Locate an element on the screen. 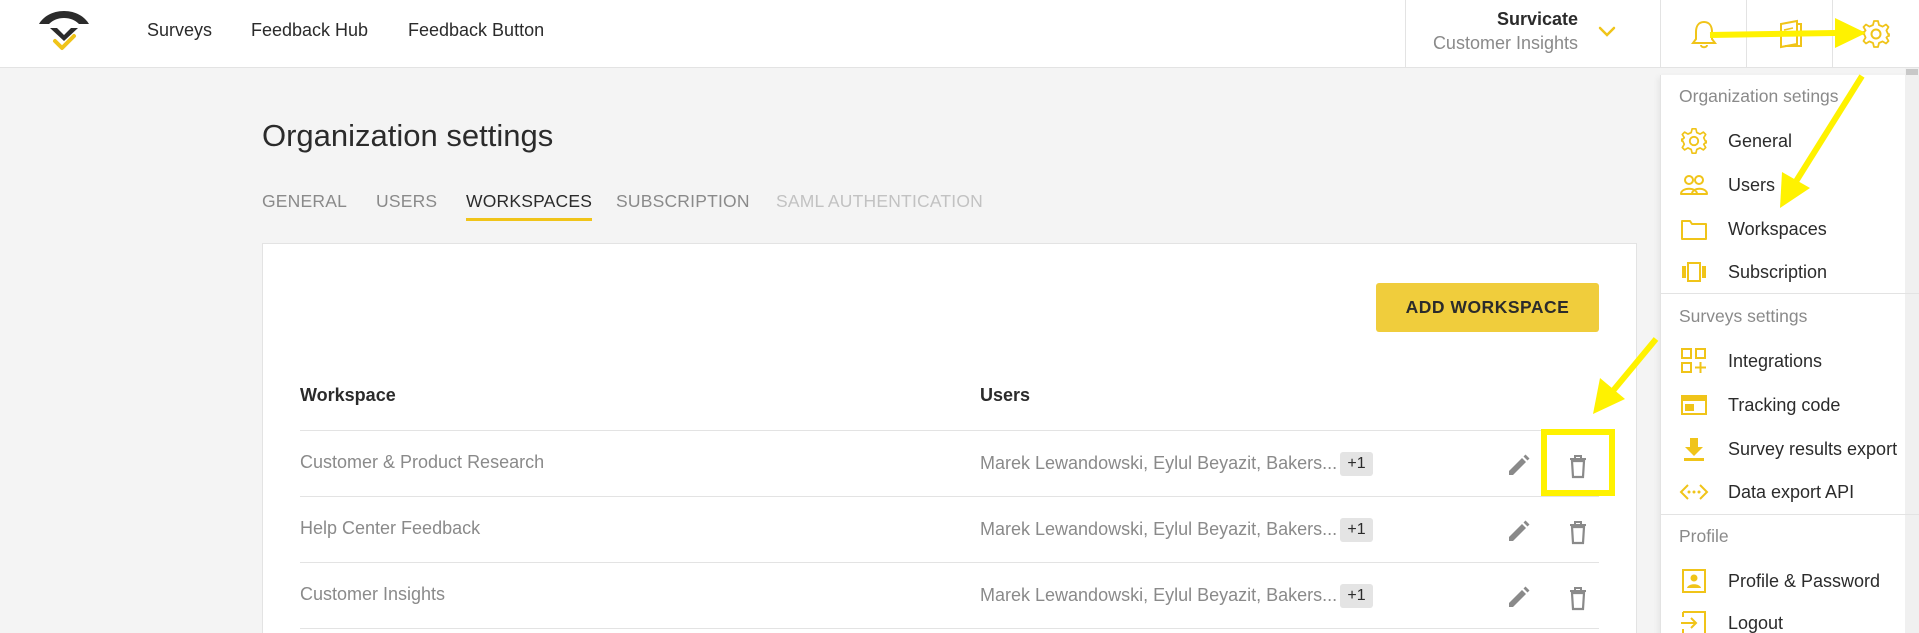  dropdown-item-integrations: Integrations is located at coordinates (1794, 361).